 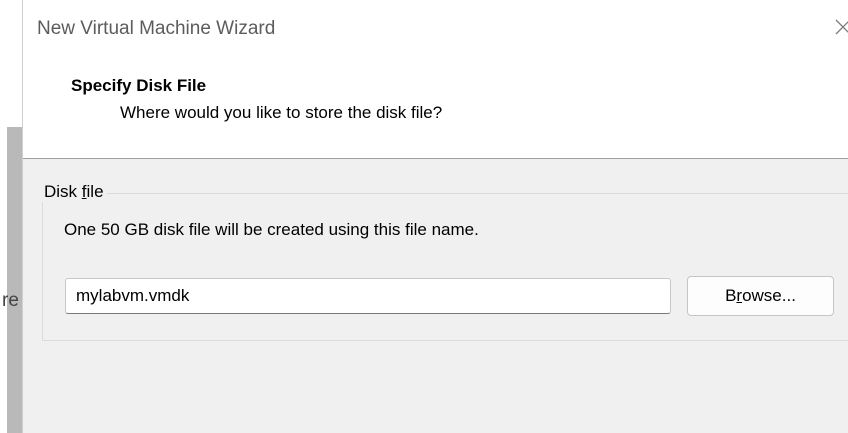 What do you see at coordinates (731, 295) in the screenshot?
I see `browse-text-start: B` at bounding box center [731, 295].